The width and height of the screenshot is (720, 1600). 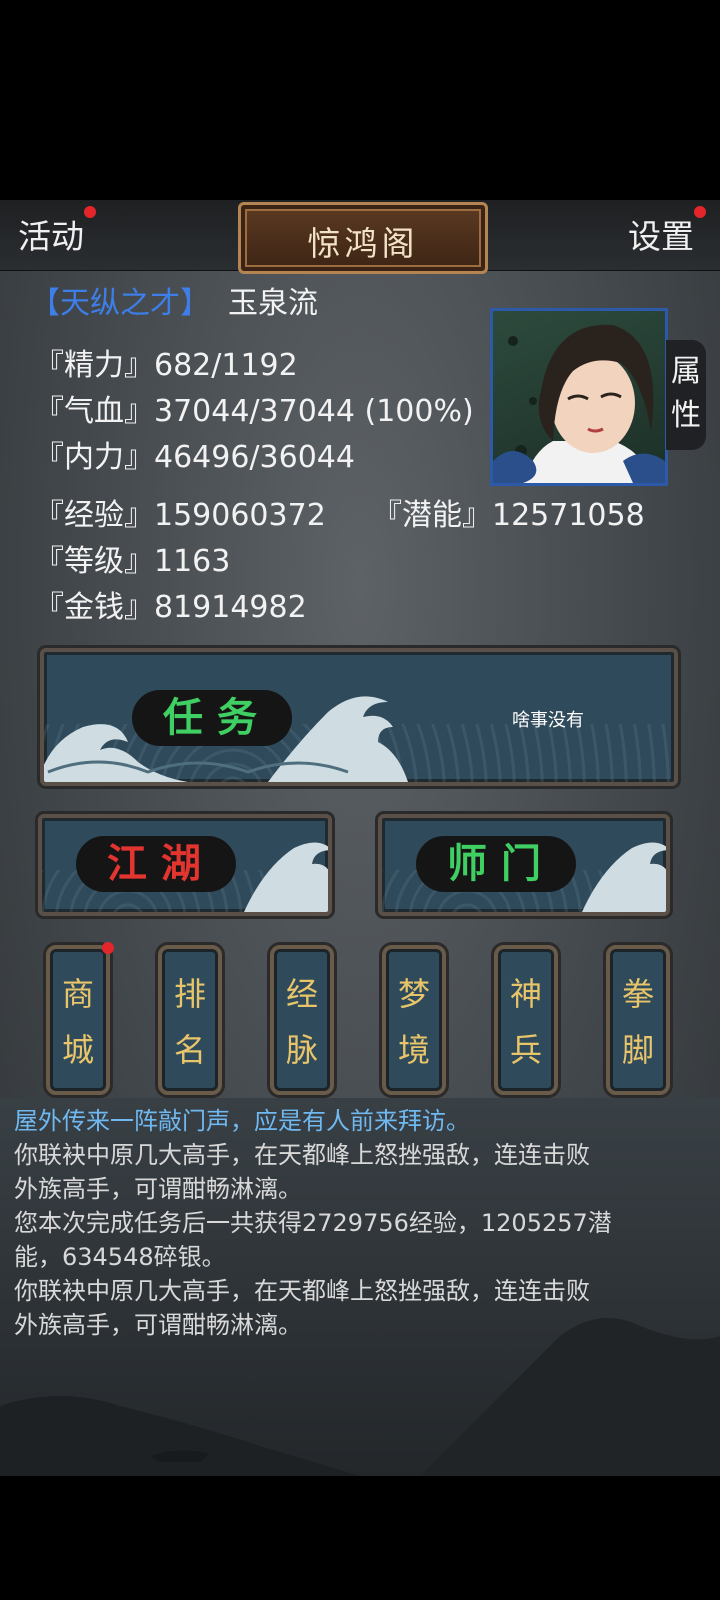 What do you see at coordinates (120, 1257) in the screenshot?
I see `log-line: 能，634548碎银。` at bounding box center [120, 1257].